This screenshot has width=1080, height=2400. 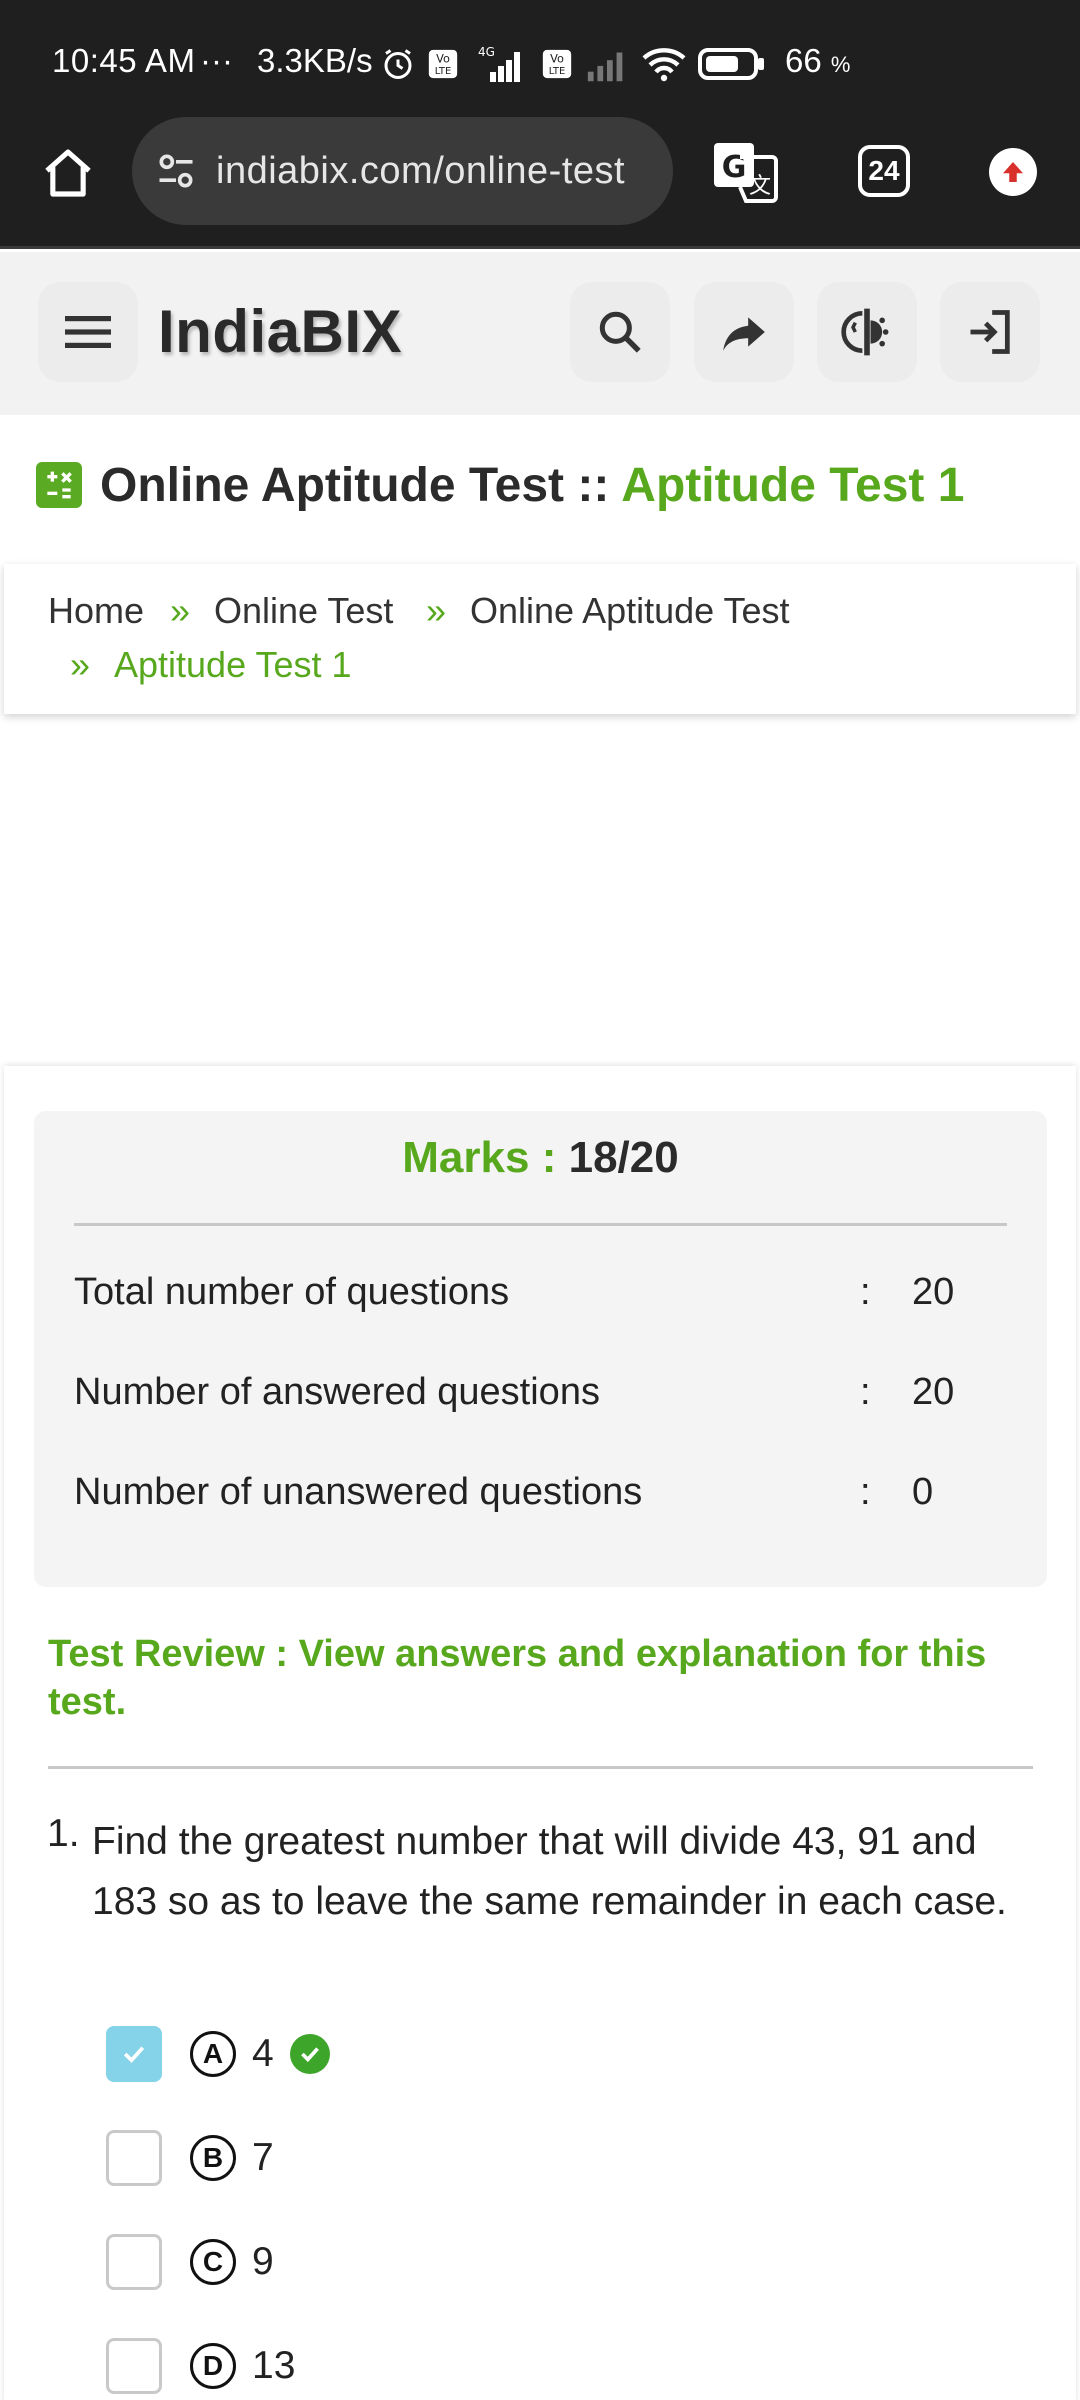 I want to click on address-bar: indiabix.com/online-test, so click(x=402, y=171).